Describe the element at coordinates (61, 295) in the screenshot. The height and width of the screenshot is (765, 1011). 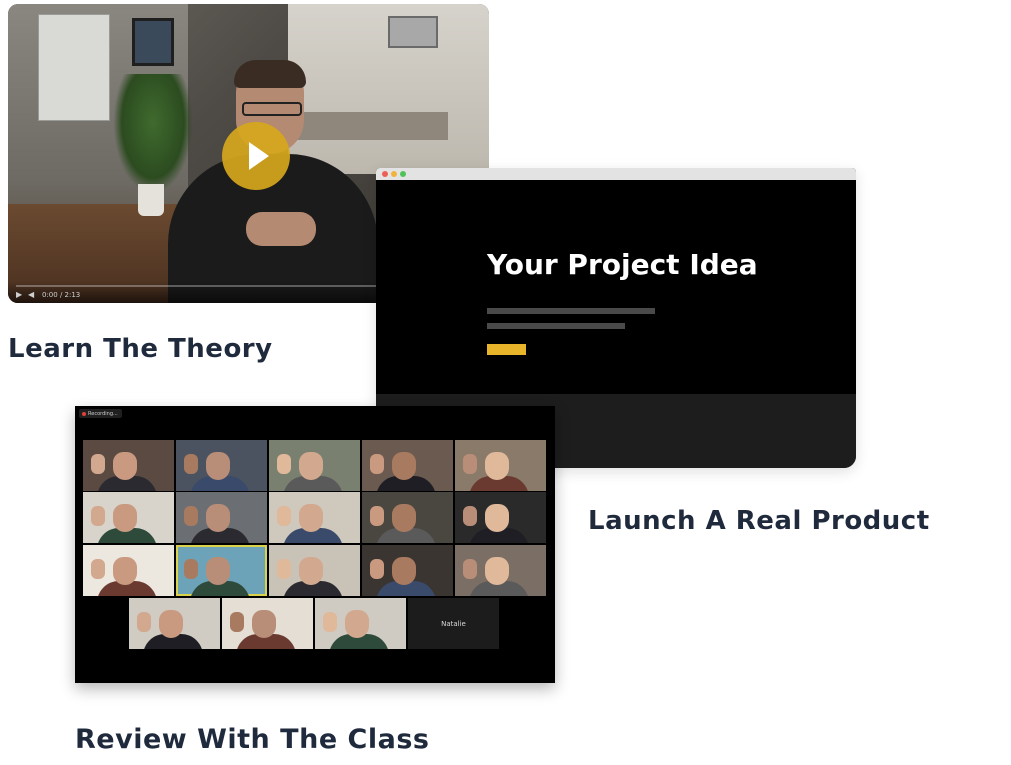
I see `time-readout: 0:00 / 2:13` at that location.